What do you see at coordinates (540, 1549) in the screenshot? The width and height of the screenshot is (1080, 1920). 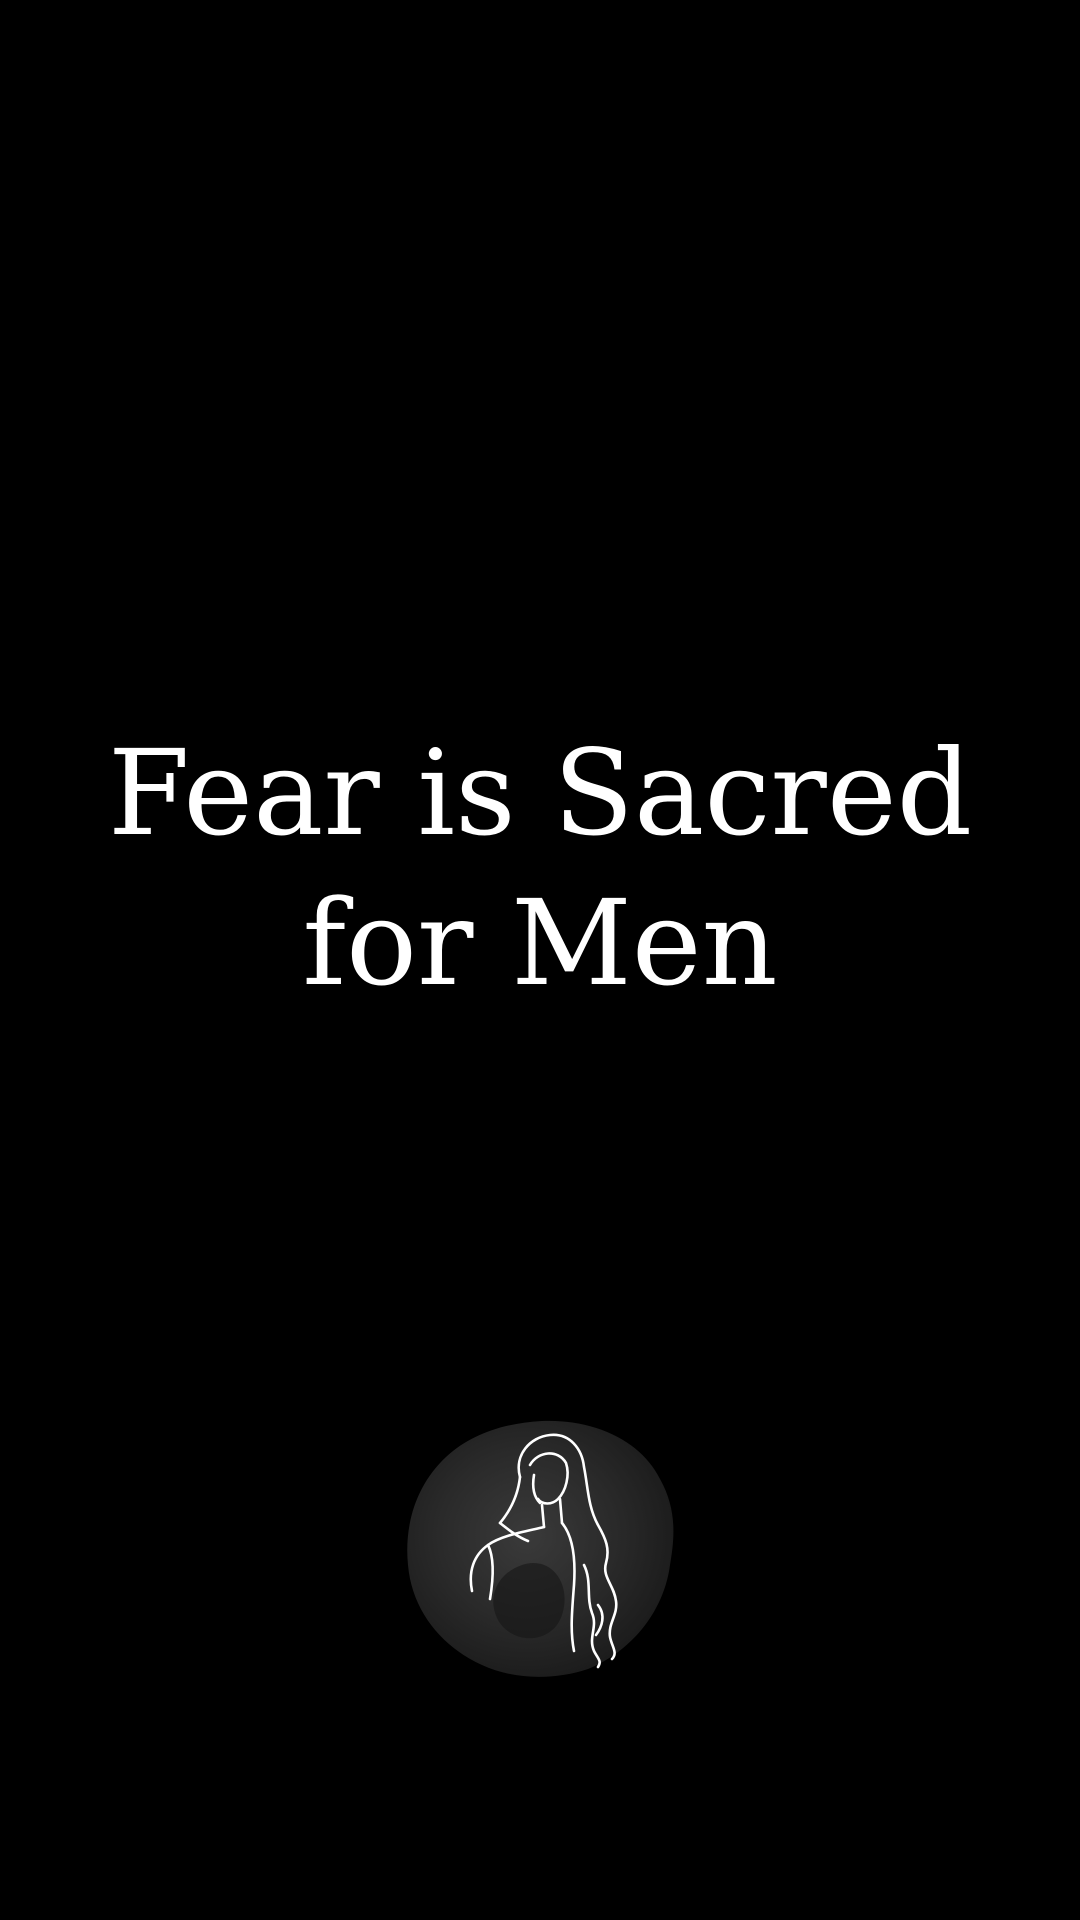 I see `woman-line-art-icon` at bounding box center [540, 1549].